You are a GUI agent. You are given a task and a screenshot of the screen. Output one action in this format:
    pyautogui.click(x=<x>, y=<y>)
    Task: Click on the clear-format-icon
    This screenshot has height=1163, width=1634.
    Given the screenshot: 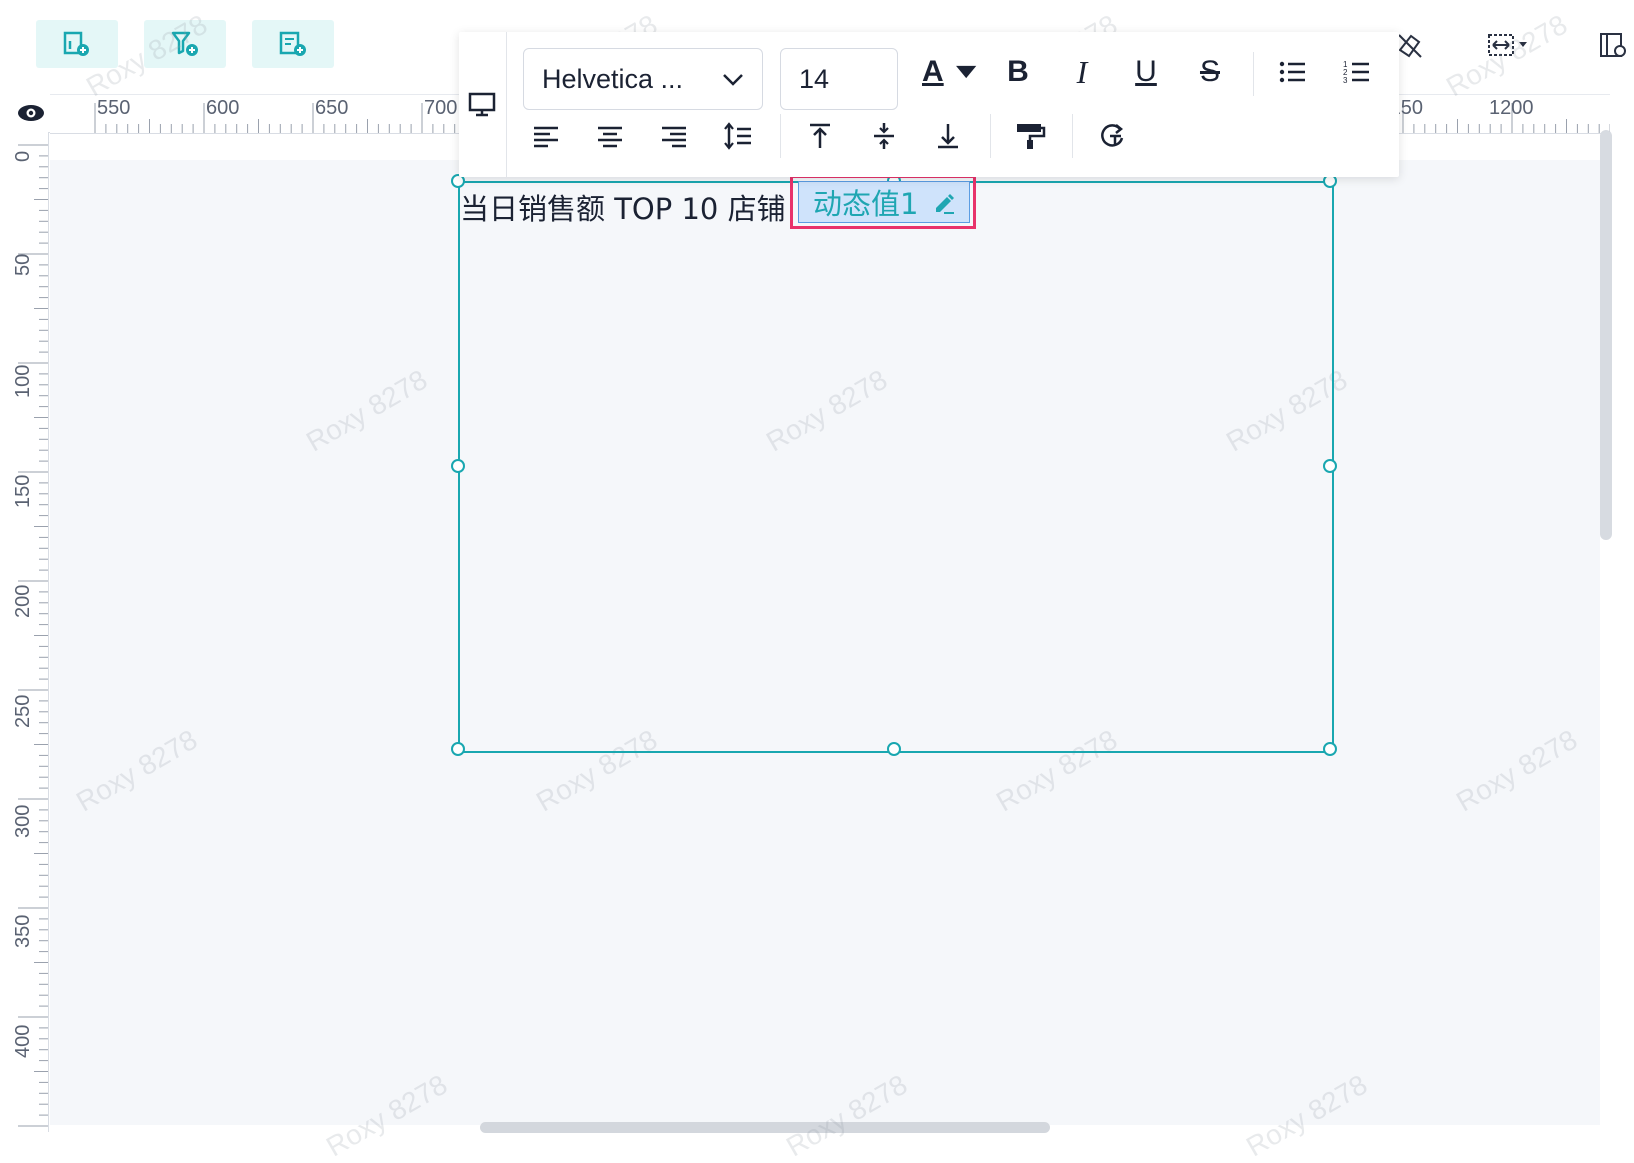 What is the action you would take?
    pyautogui.click(x=1410, y=47)
    